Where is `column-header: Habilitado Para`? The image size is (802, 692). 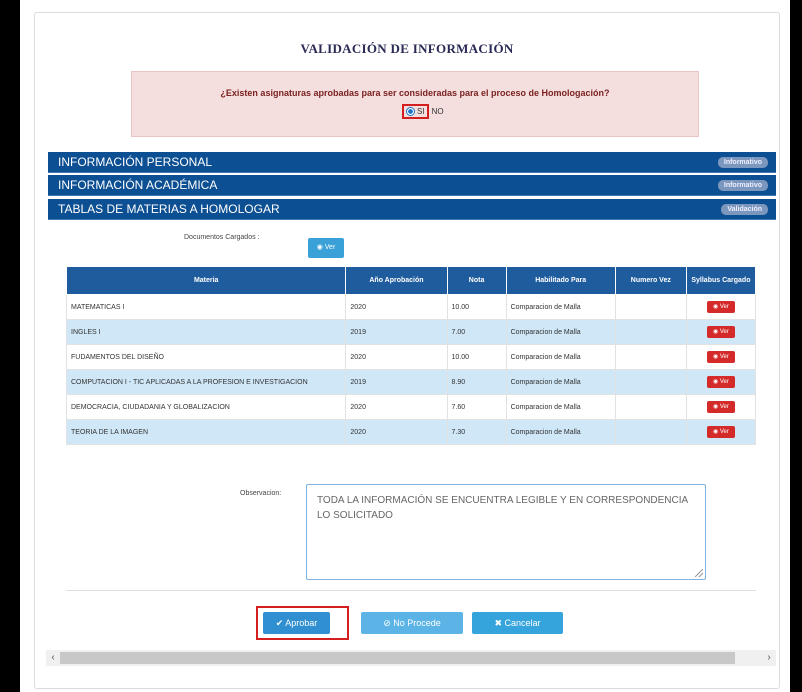
column-header: Habilitado Para is located at coordinates (560, 280).